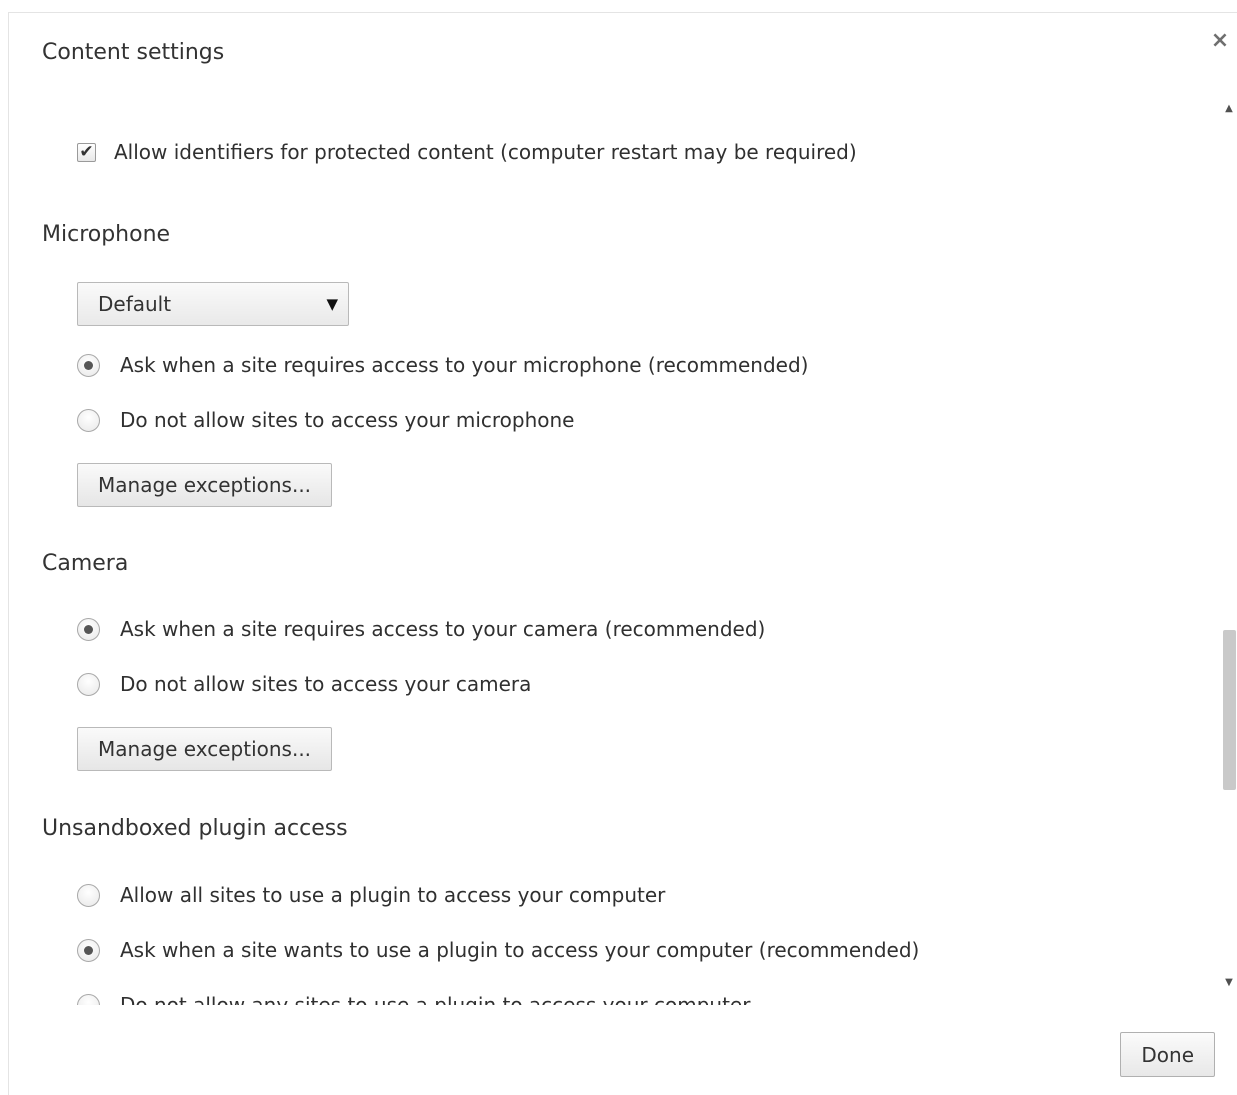  I want to click on vertical-scrollbar: ▲ ▼, so click(1229, 550).